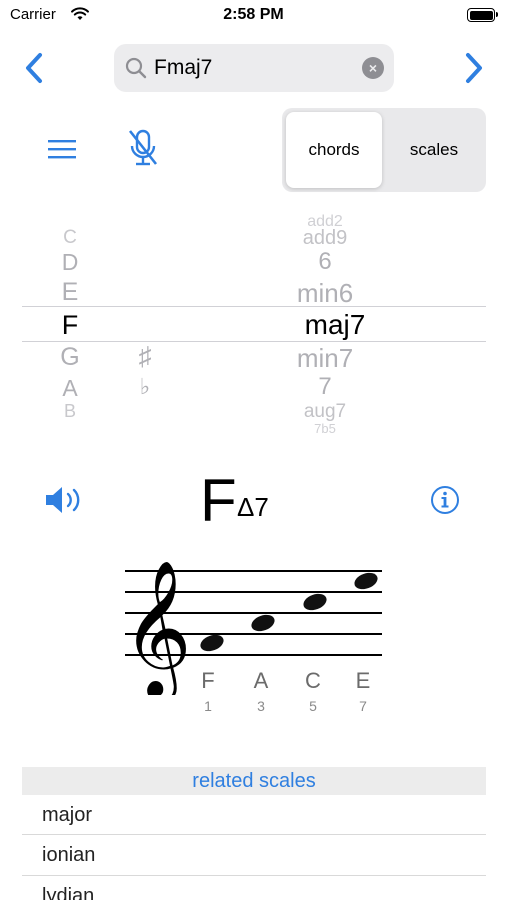 The width and height of the screenshot is (507, 900). I want to click on picker-quality: min6, so click(325, 293).